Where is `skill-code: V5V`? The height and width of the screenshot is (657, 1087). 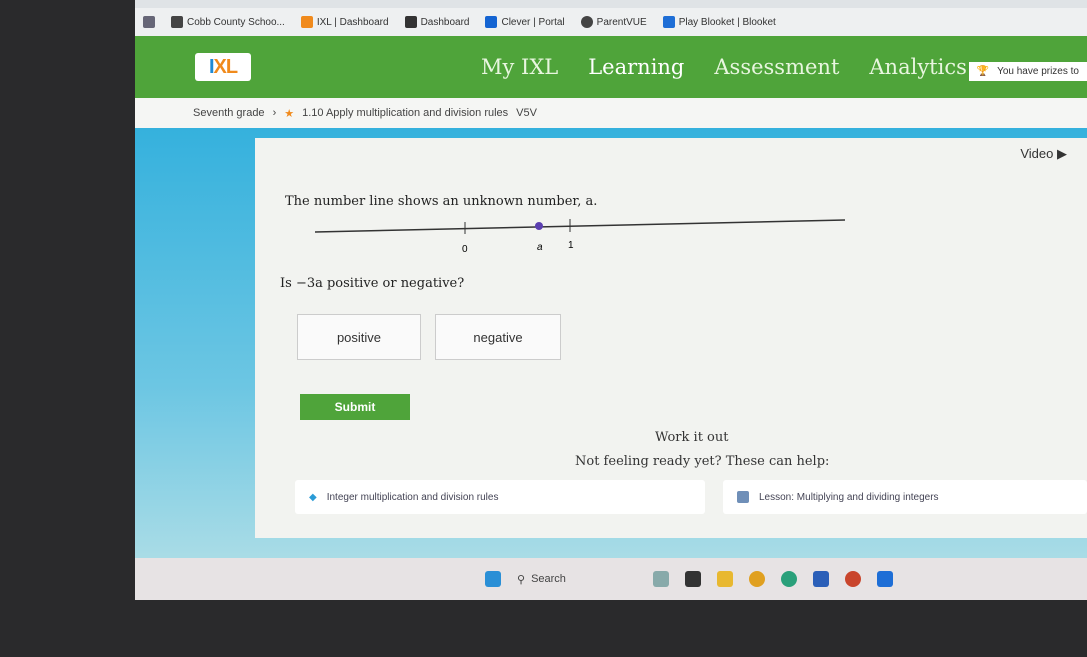 skill-code: V5V is located at coordinates (526, 113).